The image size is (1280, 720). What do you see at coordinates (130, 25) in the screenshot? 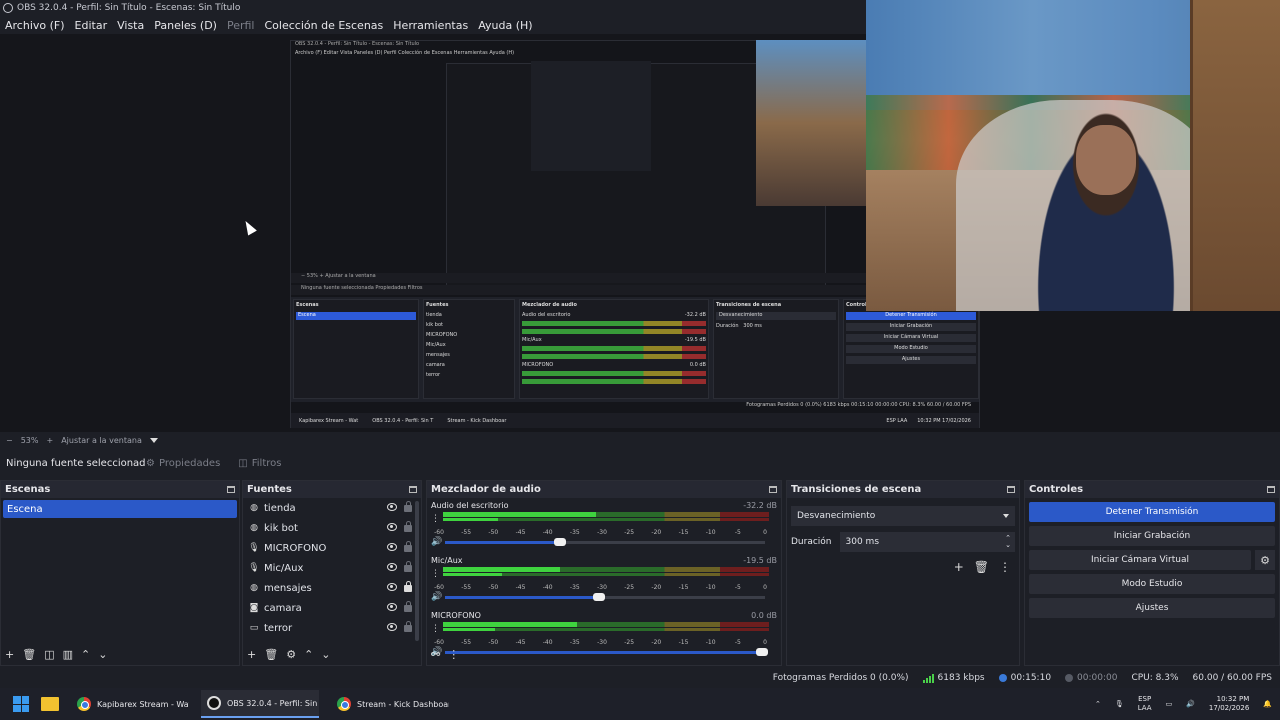
I see `menu-item-2: Vista` at bounding box center [130, 25].